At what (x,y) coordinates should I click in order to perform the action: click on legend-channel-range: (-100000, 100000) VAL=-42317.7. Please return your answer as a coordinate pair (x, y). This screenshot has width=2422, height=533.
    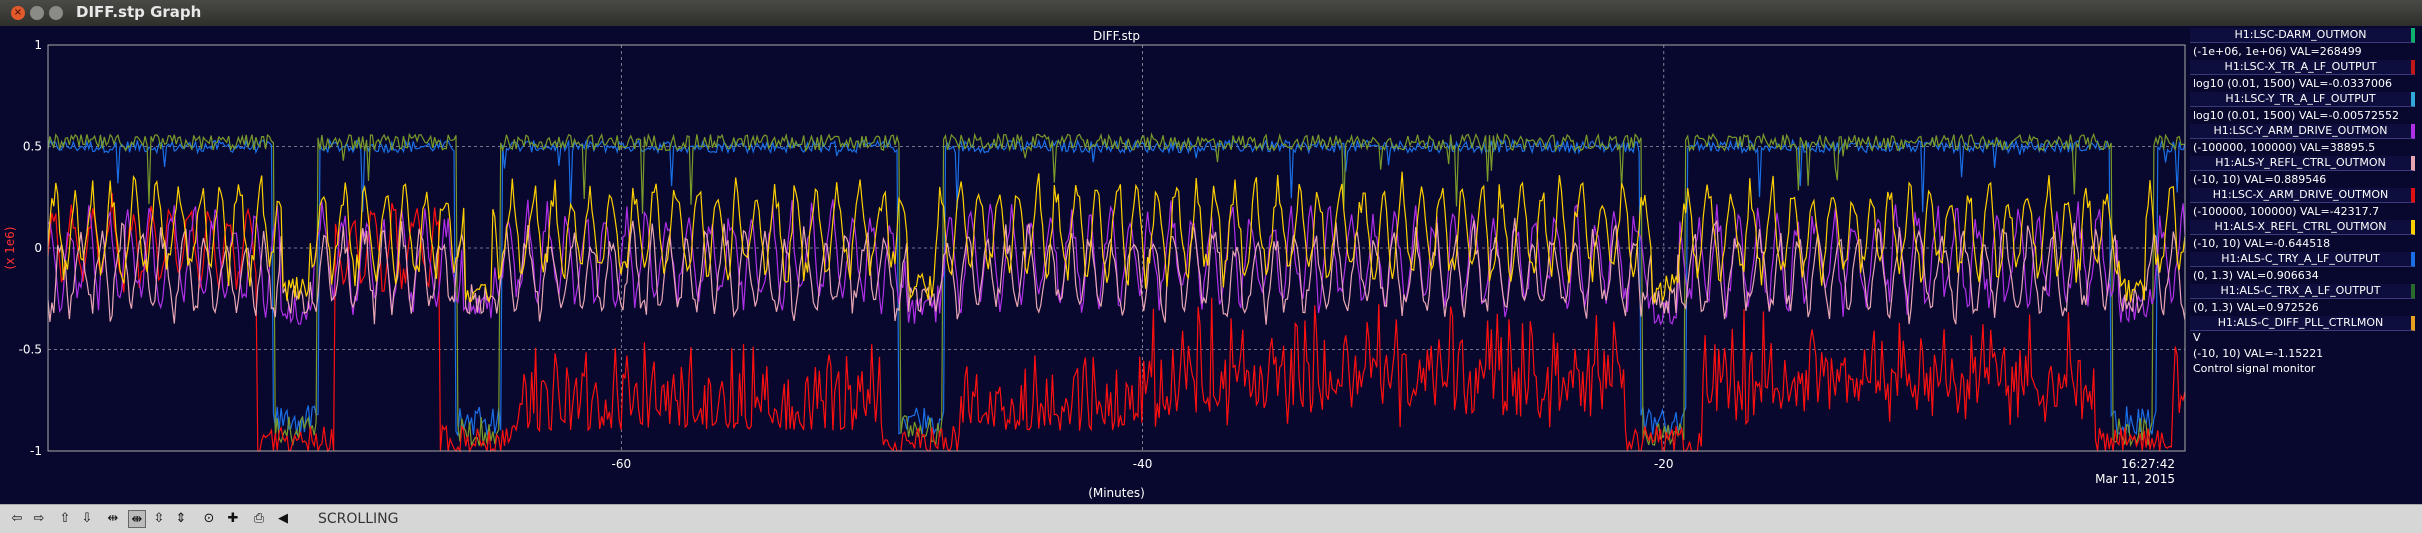
    Looking at the image, I should click on (2286, 211).